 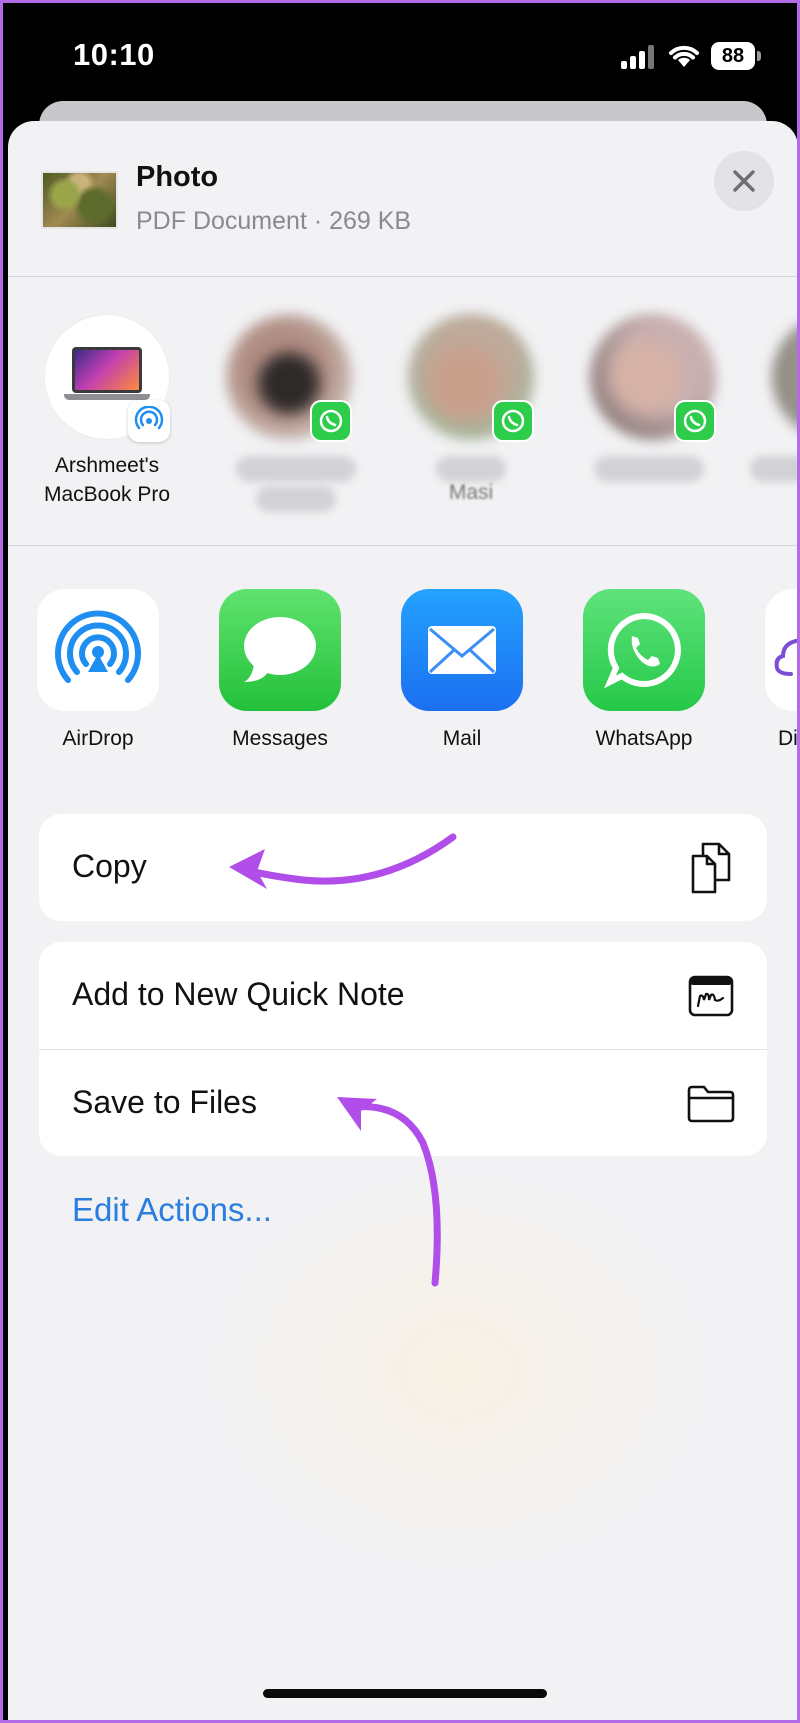 I want to click on home-indicator, so click(x=405, y=1693).